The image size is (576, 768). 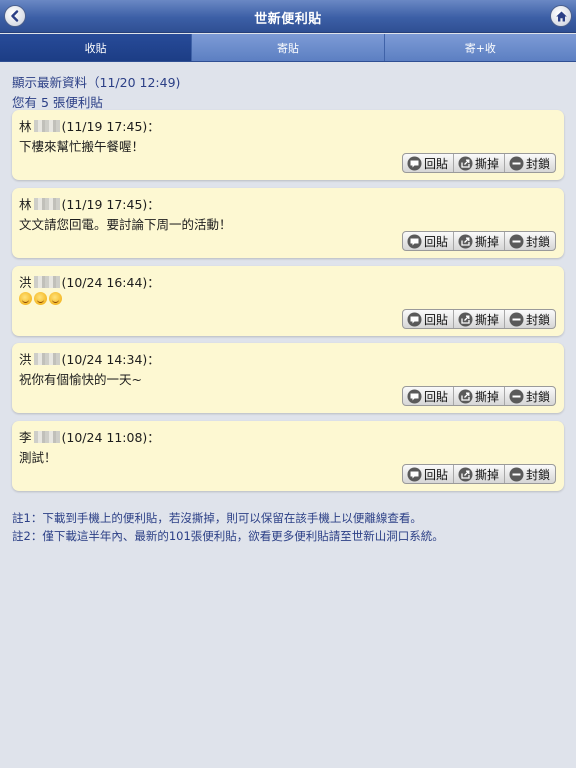 What do you see at coordinates (96, 47) in the screenshot?
I see `tab-received: 收貼` at bounding box center [96, 47].